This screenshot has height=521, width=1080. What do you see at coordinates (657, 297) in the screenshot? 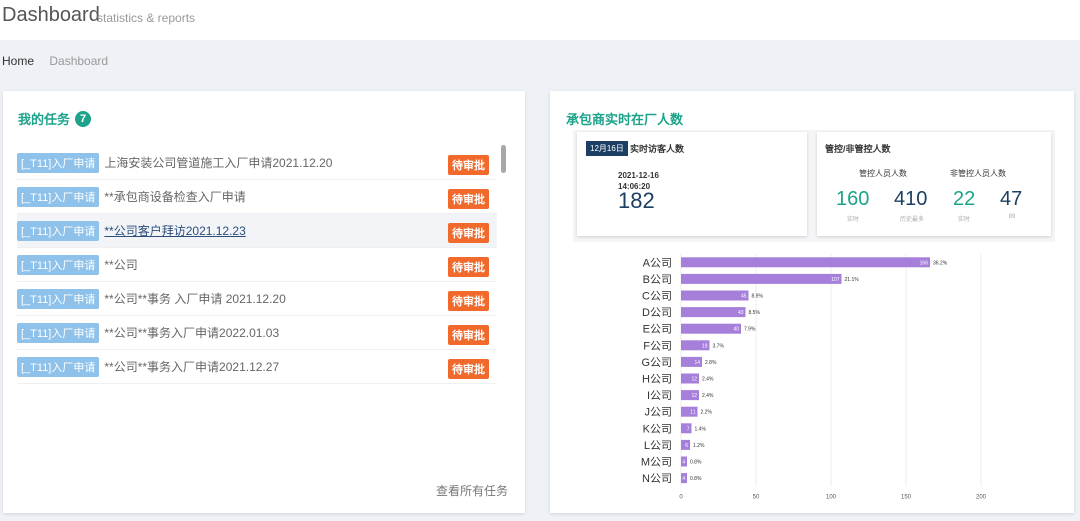
I see `category-label: C公司` at bounding box center [657, 297].